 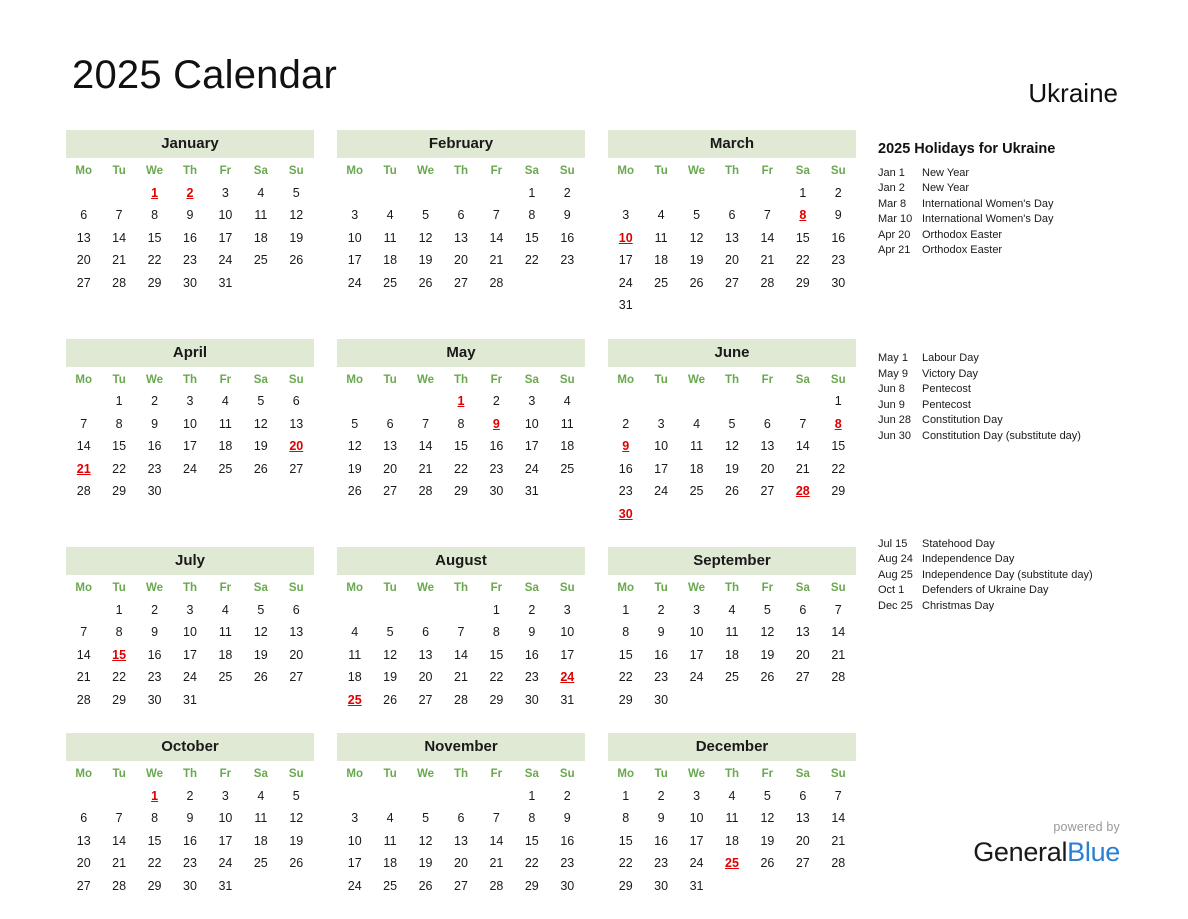 I want to click on day-cell: 25, so click(x=225, y=677).